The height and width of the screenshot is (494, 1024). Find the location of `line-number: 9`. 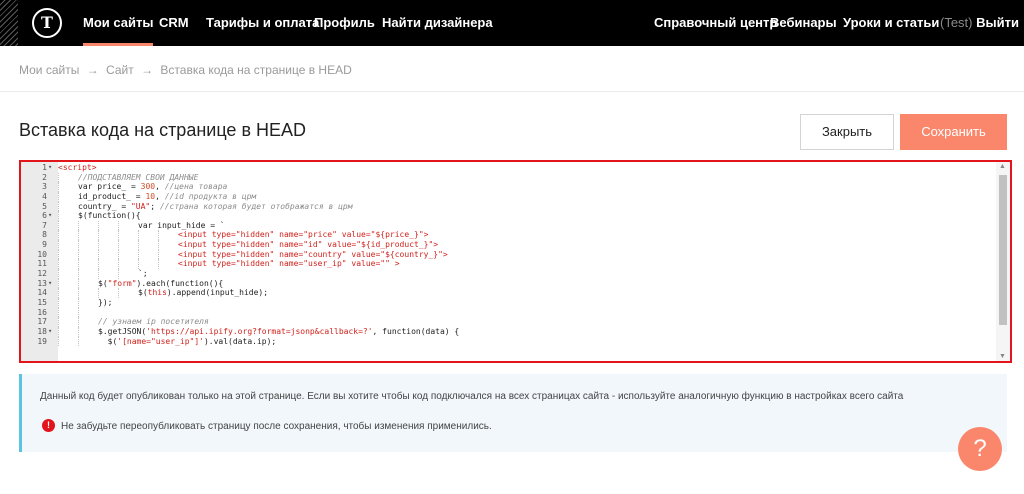

line-number: 9 is located at coordinates (44, 245).